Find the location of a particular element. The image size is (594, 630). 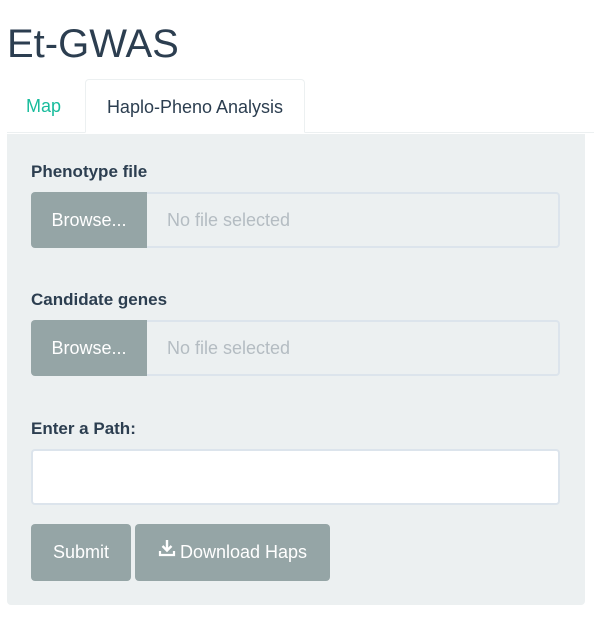

path-input is located at coordinates (295, 477).